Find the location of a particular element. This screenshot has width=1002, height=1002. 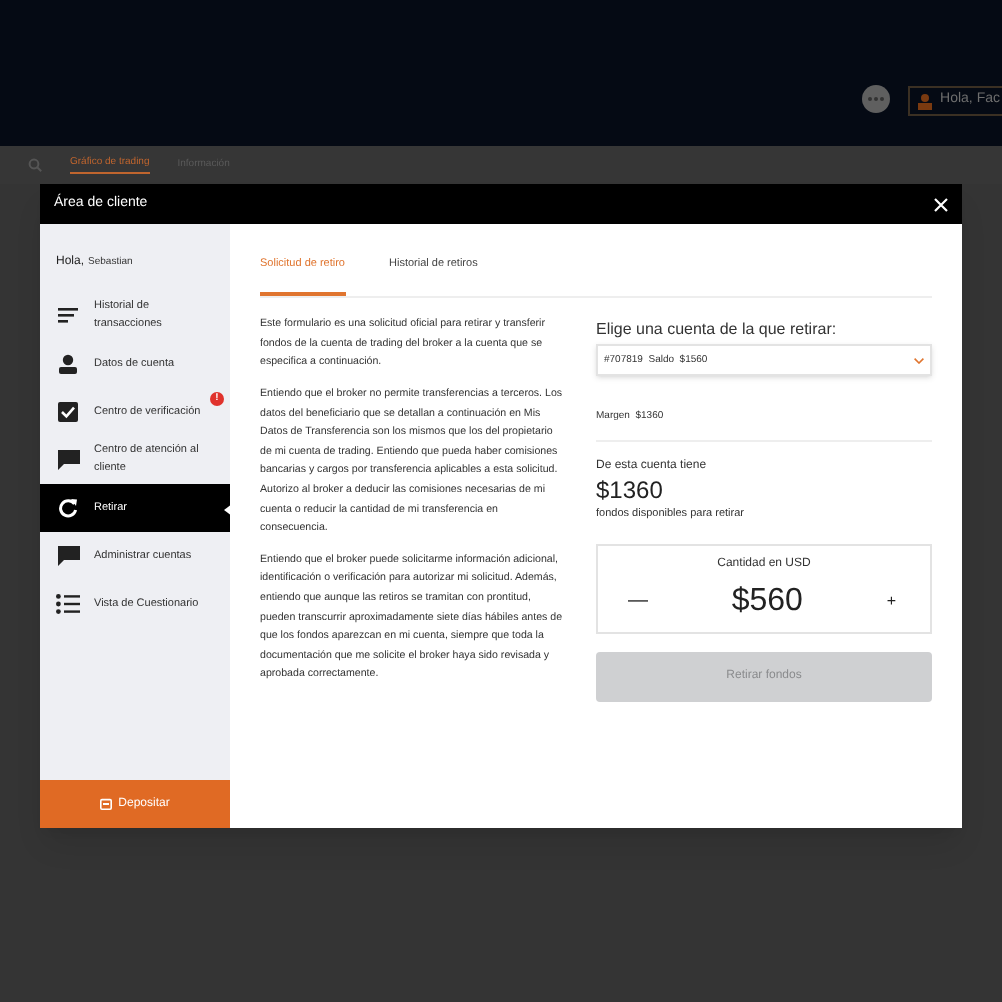

increase-button: + is located at coordinates (893, 601).